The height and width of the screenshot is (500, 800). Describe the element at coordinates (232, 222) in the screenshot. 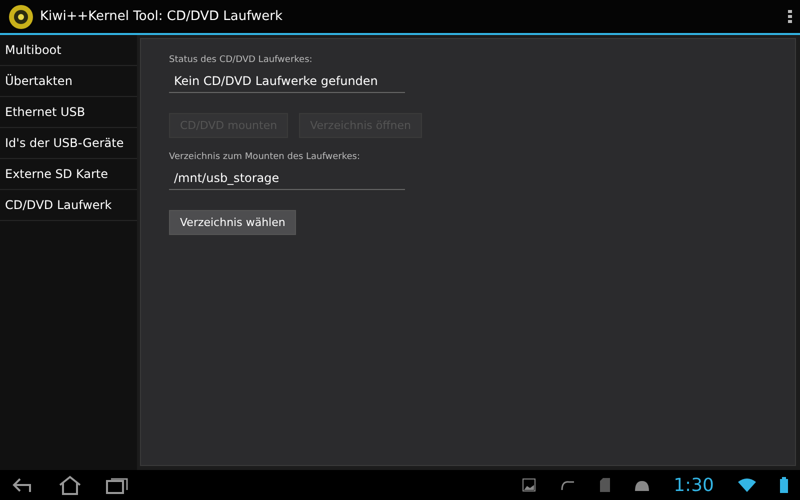

I see `choose-directory-button: Verzeichnis wählen` at that location.